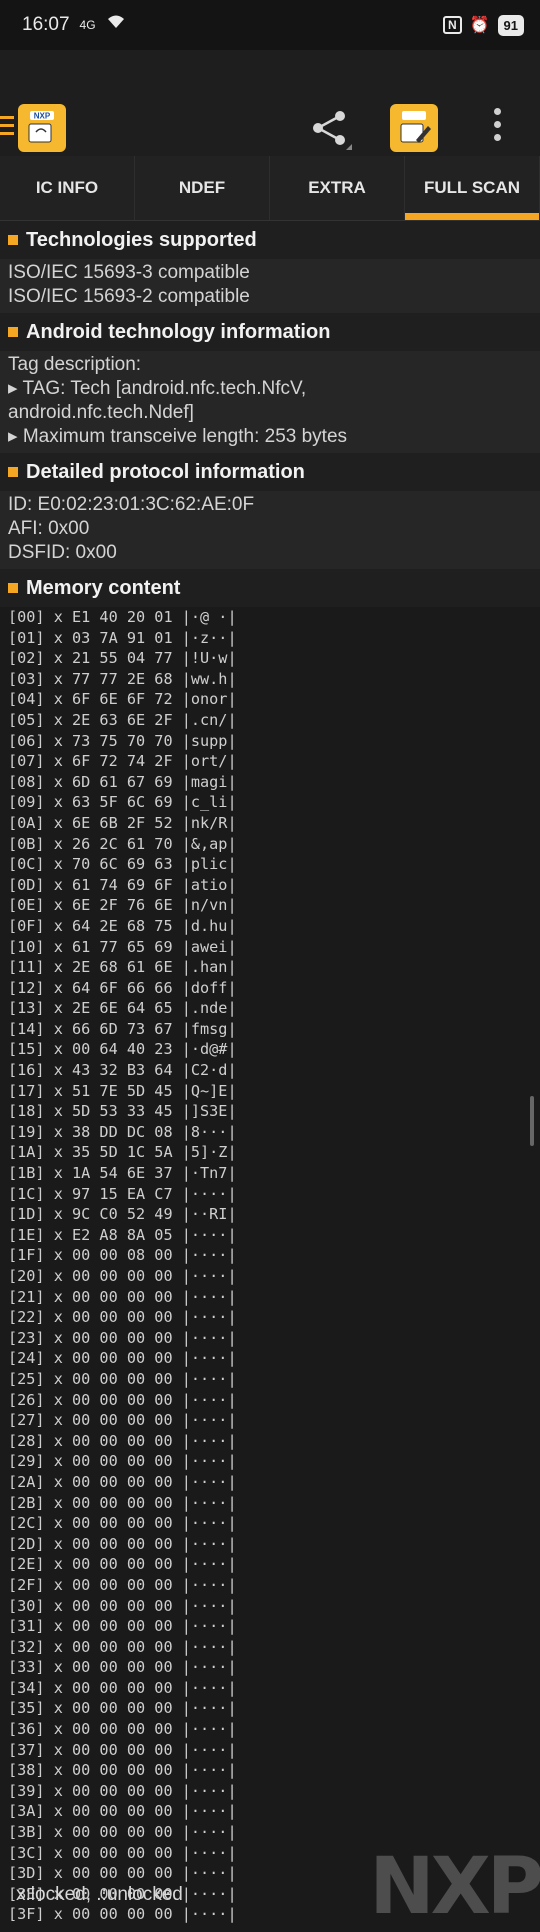 This screenshot has height=1932, width=540. Describe the element at coordinates (122, 1378) in the screenshot. I see `memory-row: [25] x 00 00 00 00 |····|` at that location.